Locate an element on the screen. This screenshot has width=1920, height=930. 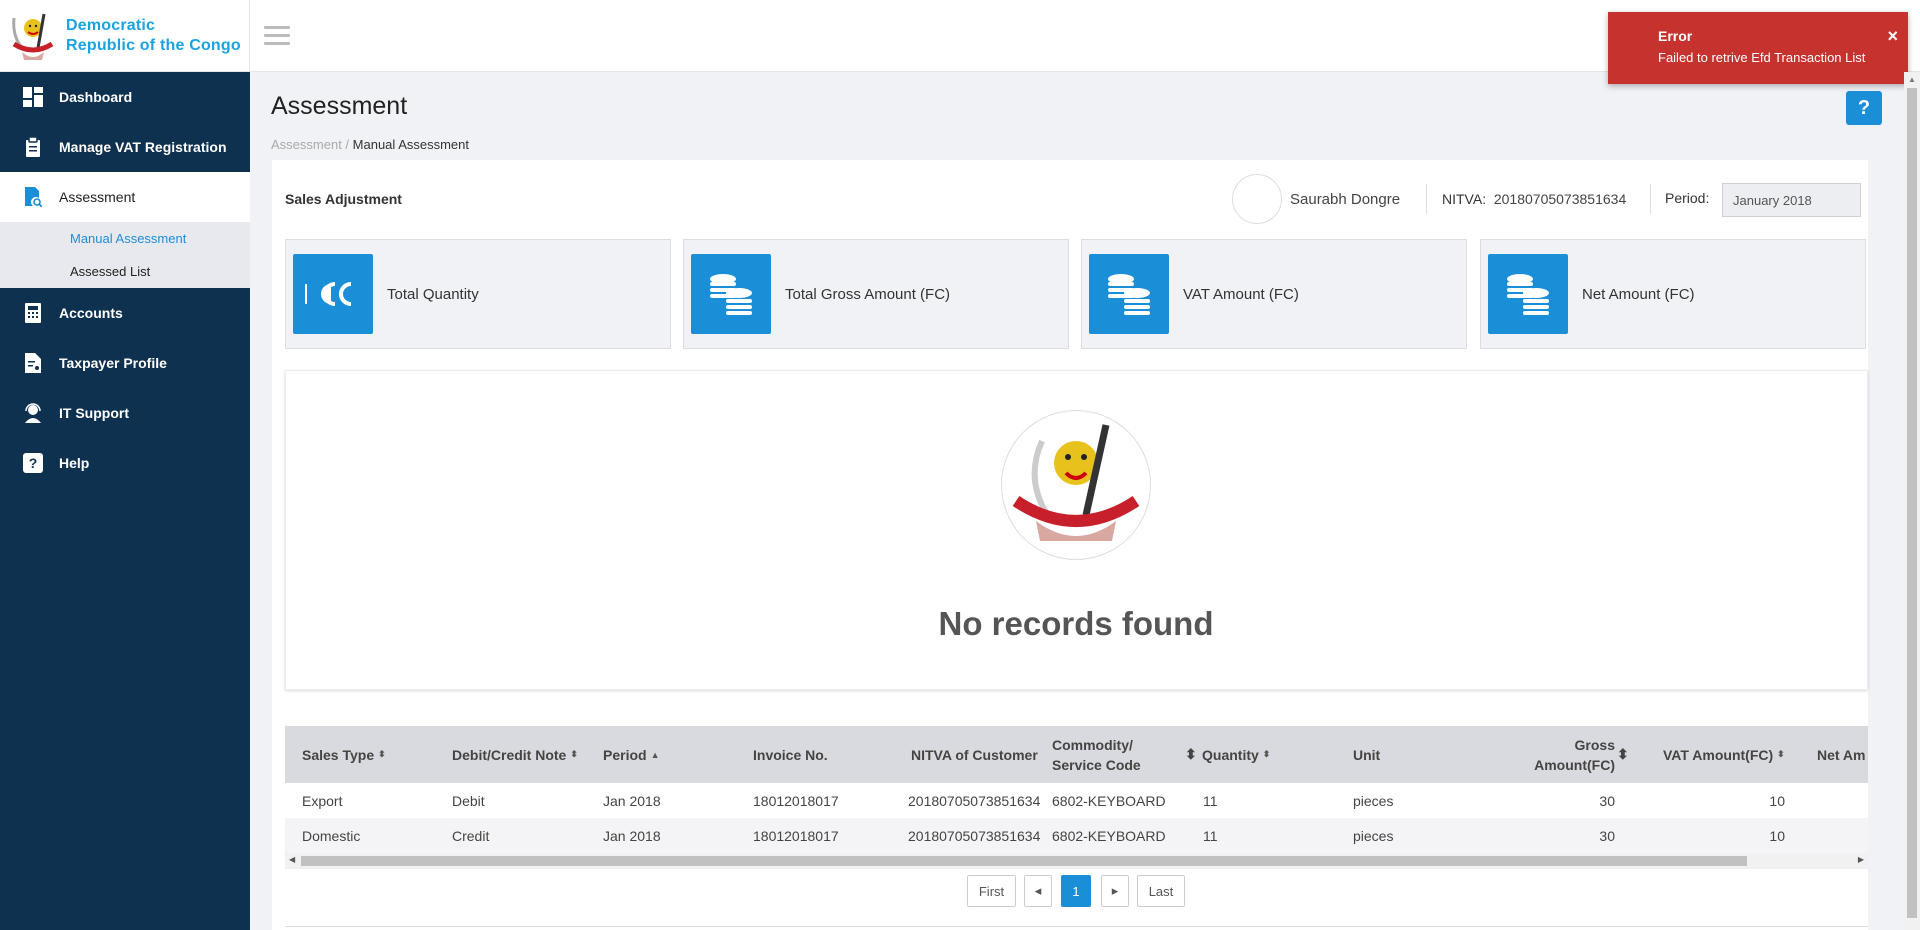
menu-toggle-icon is located at coordinates (277, 36).